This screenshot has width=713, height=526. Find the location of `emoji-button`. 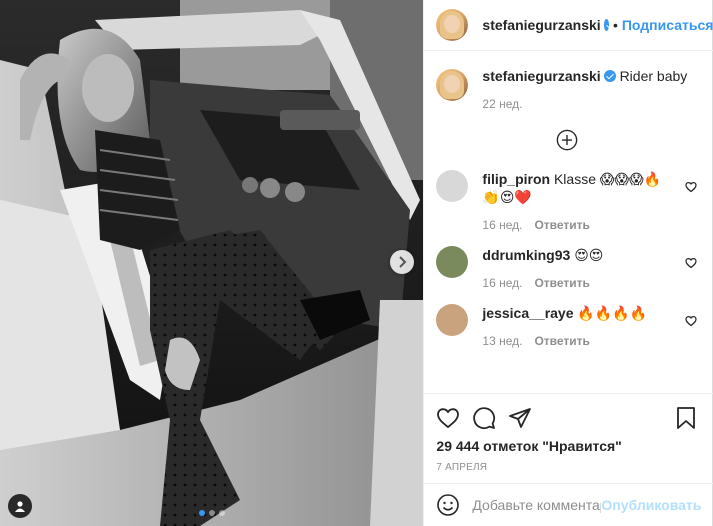

emoji-button is located at coordinates (448, 505).